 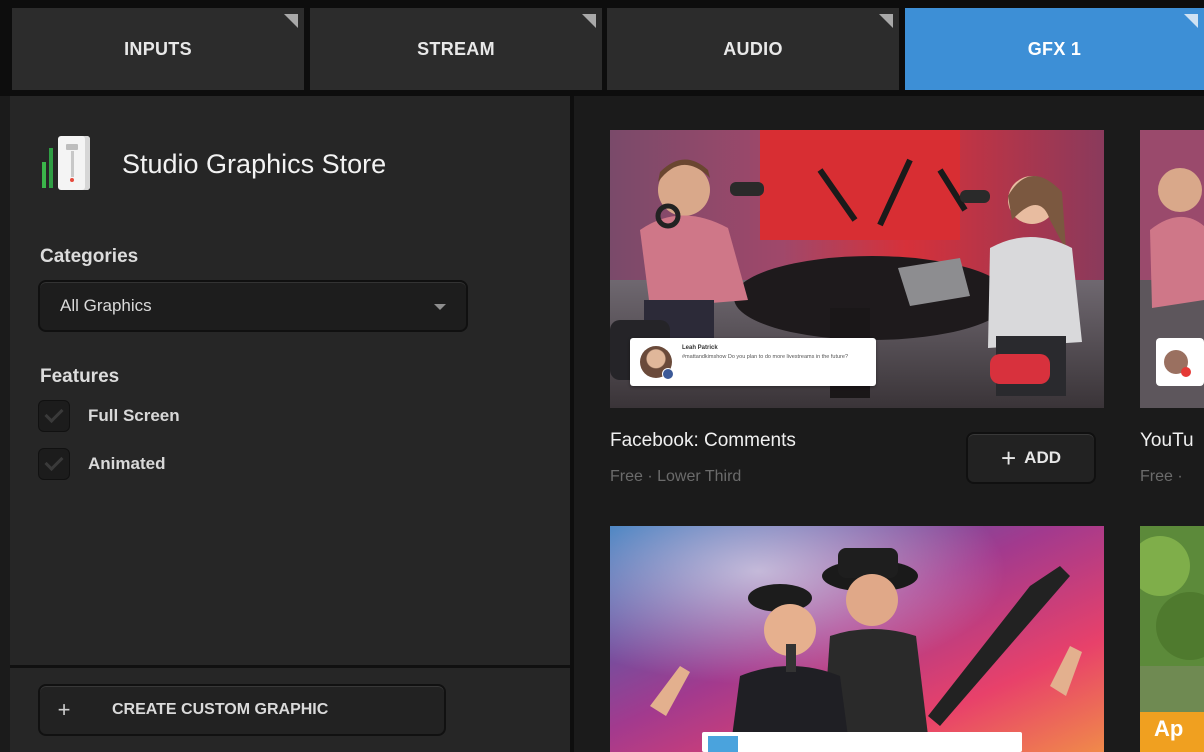 What do you see at coordinates (127, 463) in the screenshot?
I see `feature-label: Animated` at bounding box center [127, 463].